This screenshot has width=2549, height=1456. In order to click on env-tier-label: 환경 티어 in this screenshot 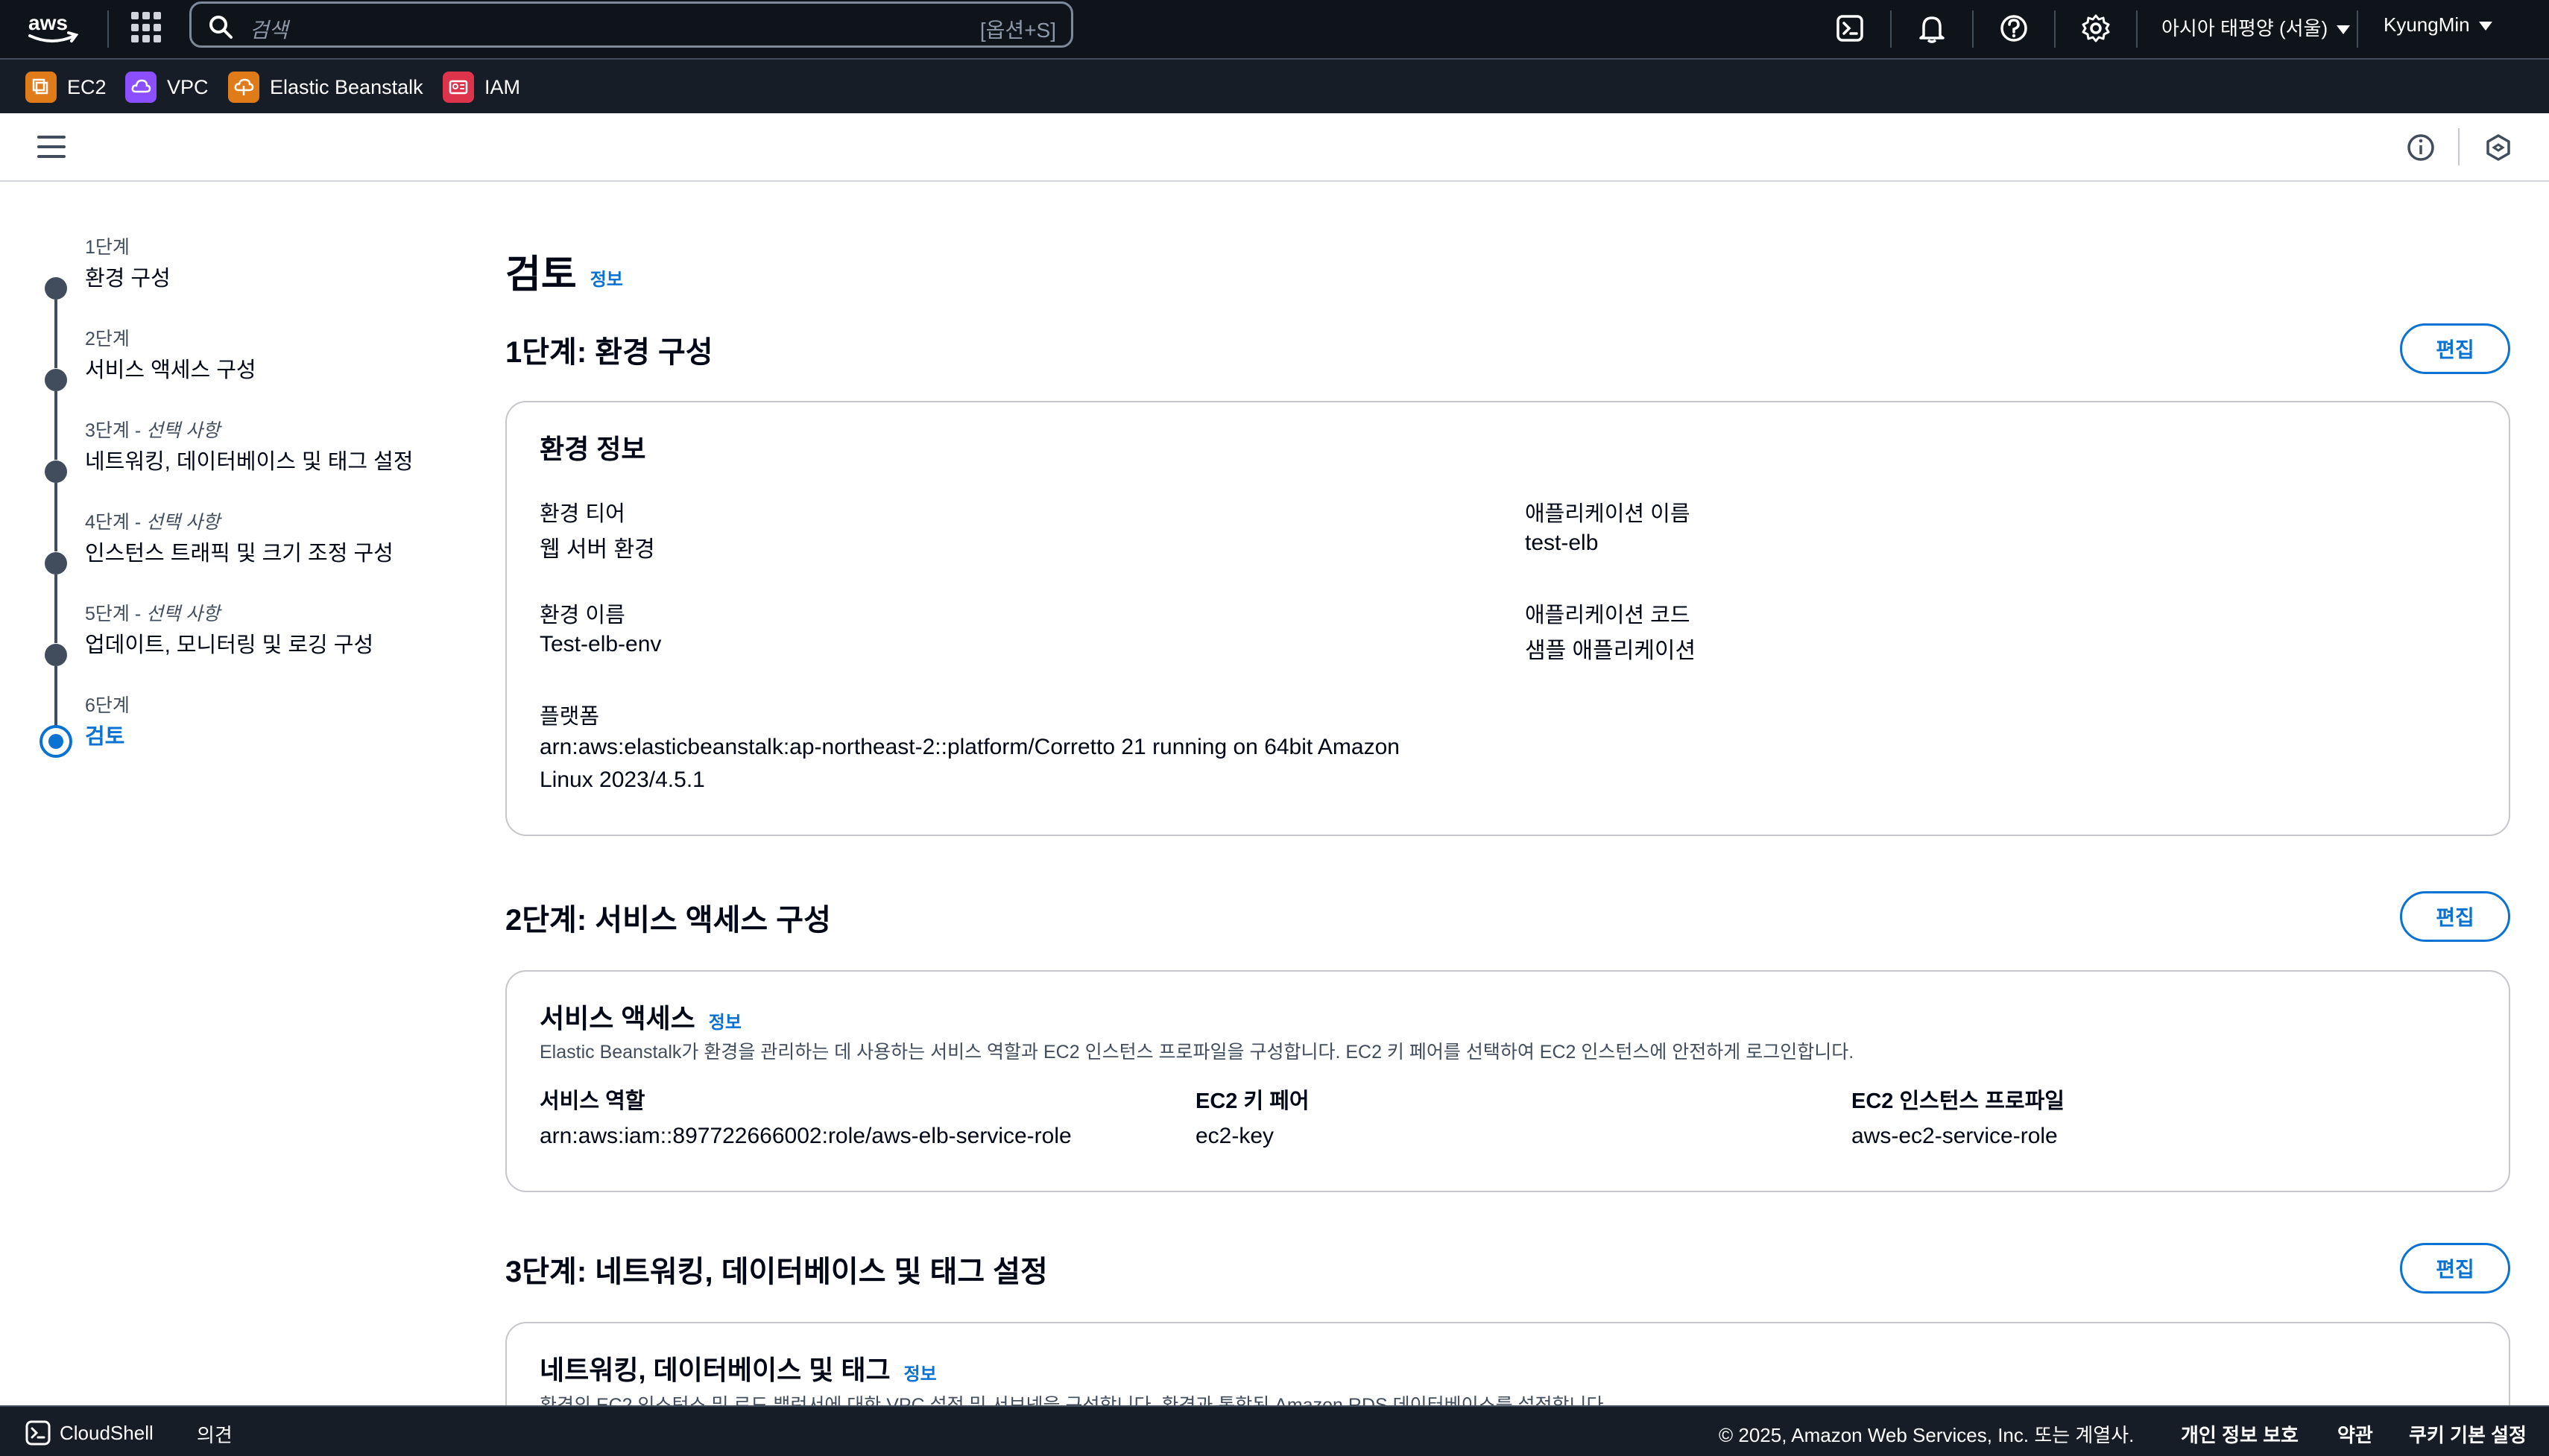, I will do `click(582, 514)`.